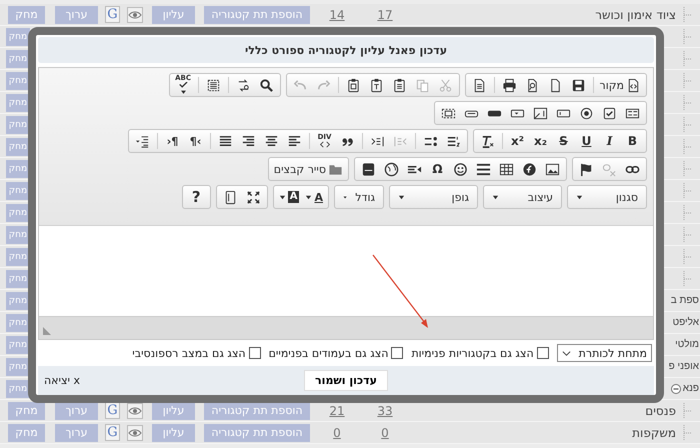 This screenshot has height=448, width=700. I want to click on count-link: 17, so click(385, 15).